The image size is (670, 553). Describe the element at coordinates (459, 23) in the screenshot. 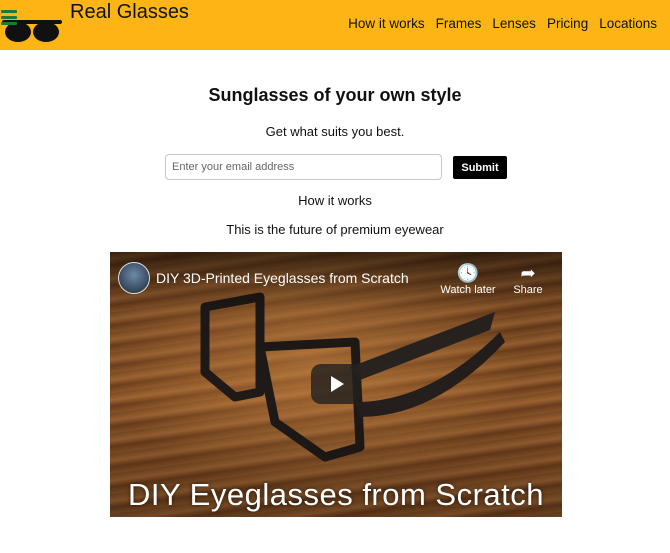

I see `nav-link-frames: Frames` at that location.